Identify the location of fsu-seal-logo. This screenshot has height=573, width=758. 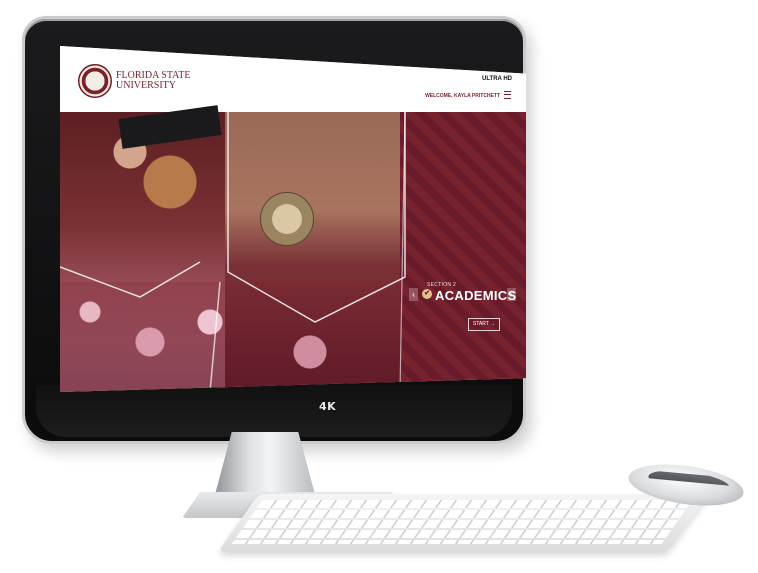
(95, 81).